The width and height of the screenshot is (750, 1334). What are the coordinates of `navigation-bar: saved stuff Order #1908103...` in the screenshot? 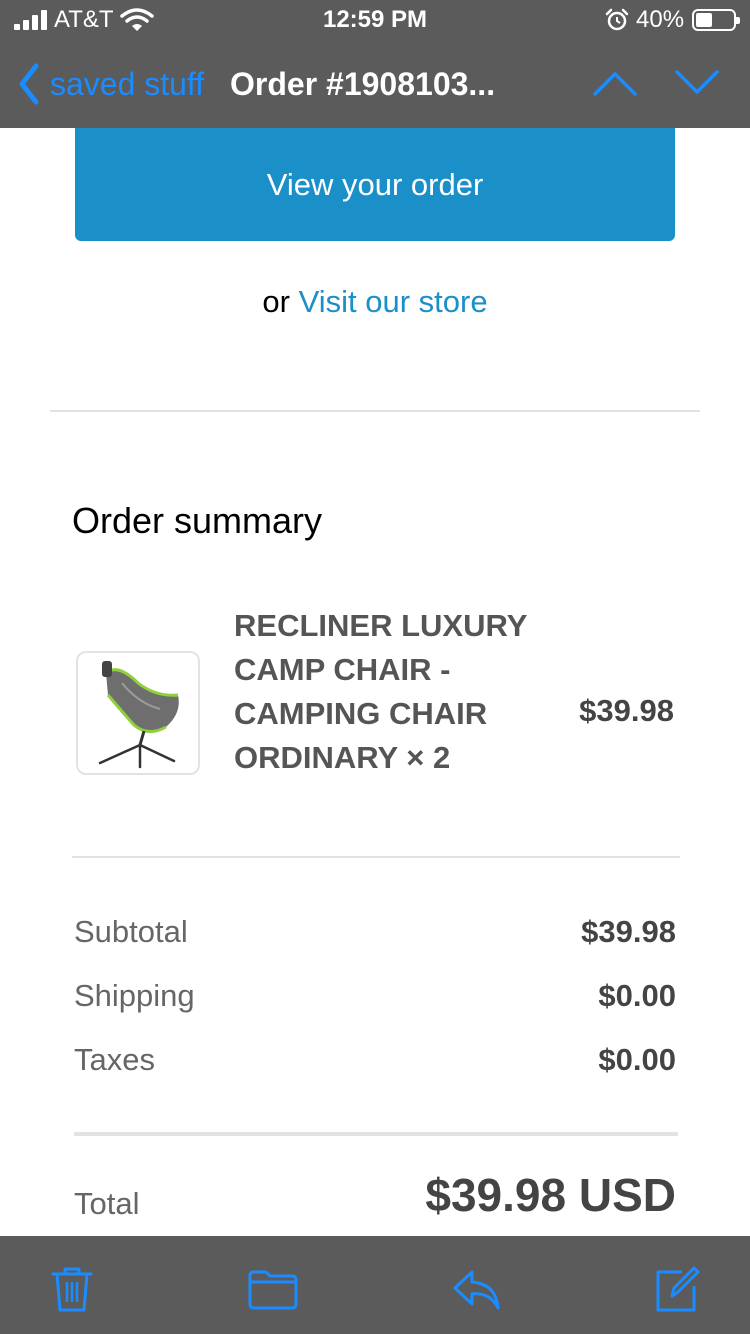 It's located at (375, 84).